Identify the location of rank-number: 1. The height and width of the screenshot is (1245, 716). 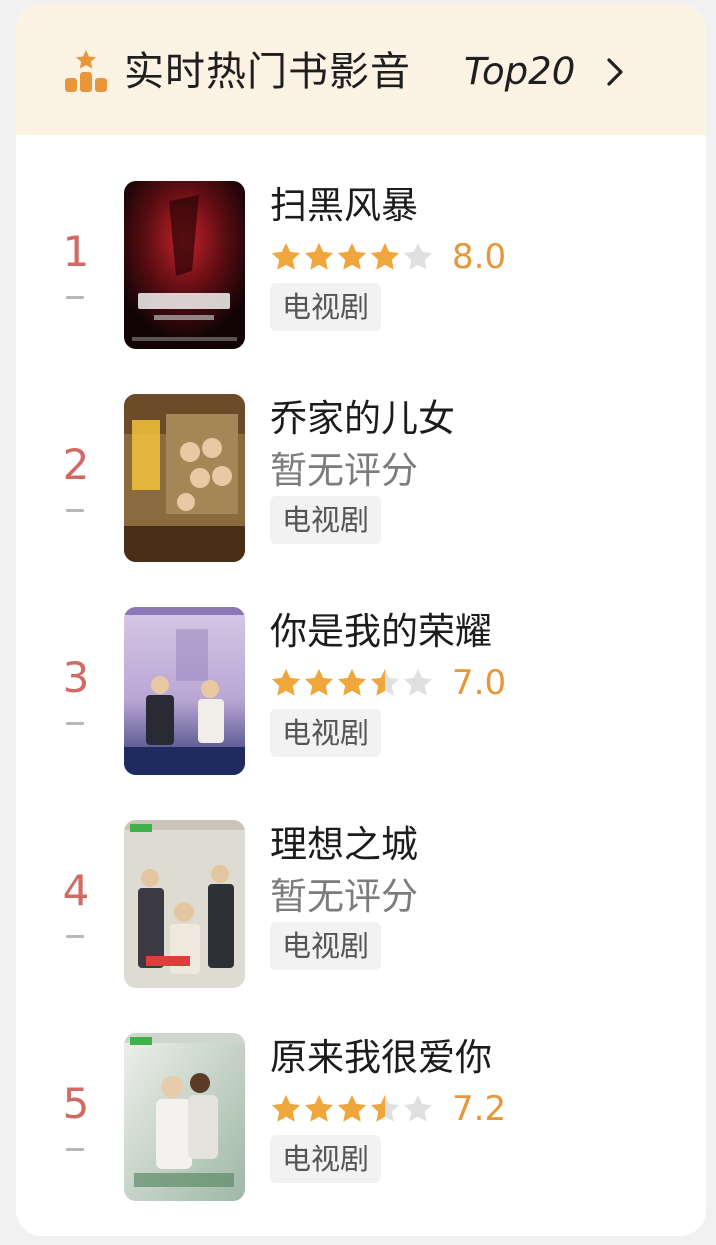
(76, 251).